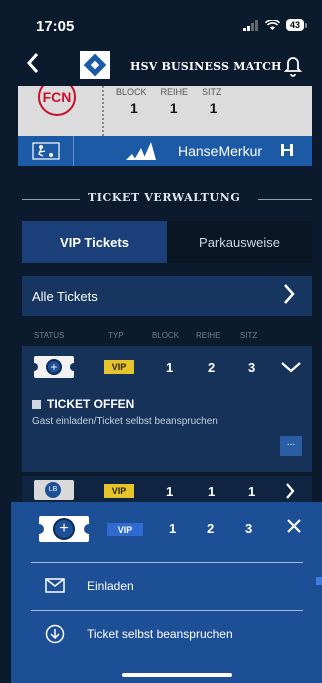  What do you see at coordinates (167, 296) in the screenshot?
I see `ticket-filter-dropdown: Alle Tickets` at bounding box center [167, 296].